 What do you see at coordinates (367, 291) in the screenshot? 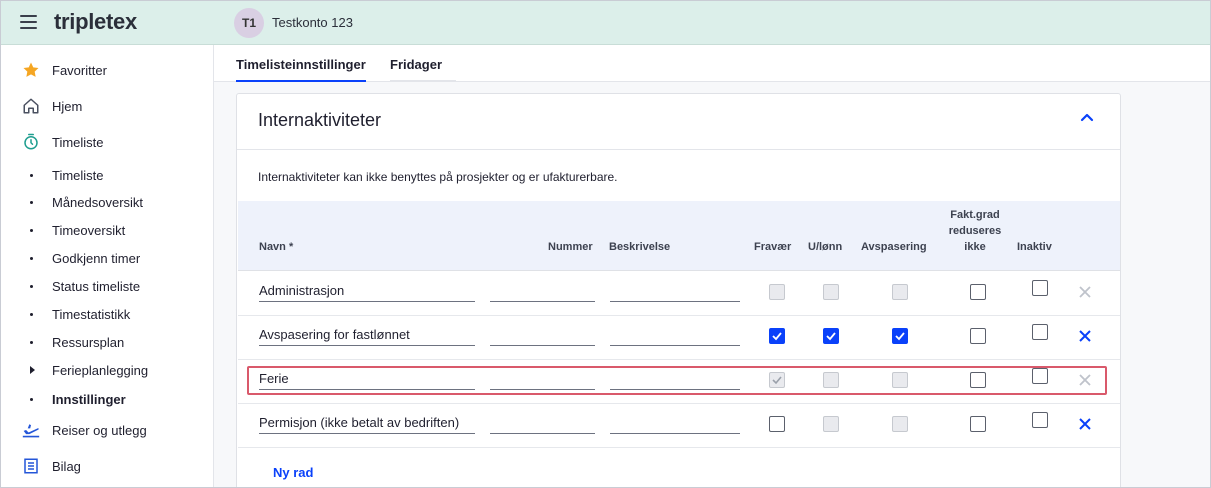
I see `navn-input: Administrasjon` at bounding box center [367, 291].